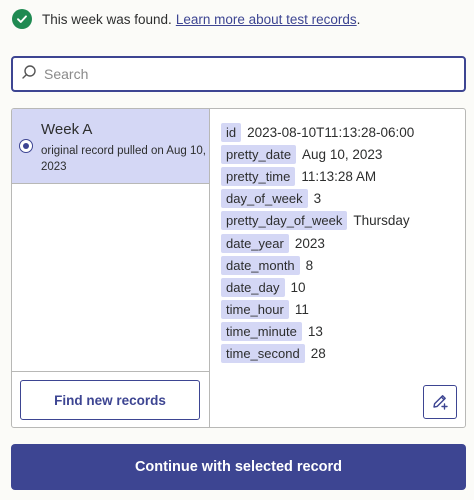  Describe the element at coordinates (261, 332) in the screenshot. I see `field-key: time_minute` at that location.